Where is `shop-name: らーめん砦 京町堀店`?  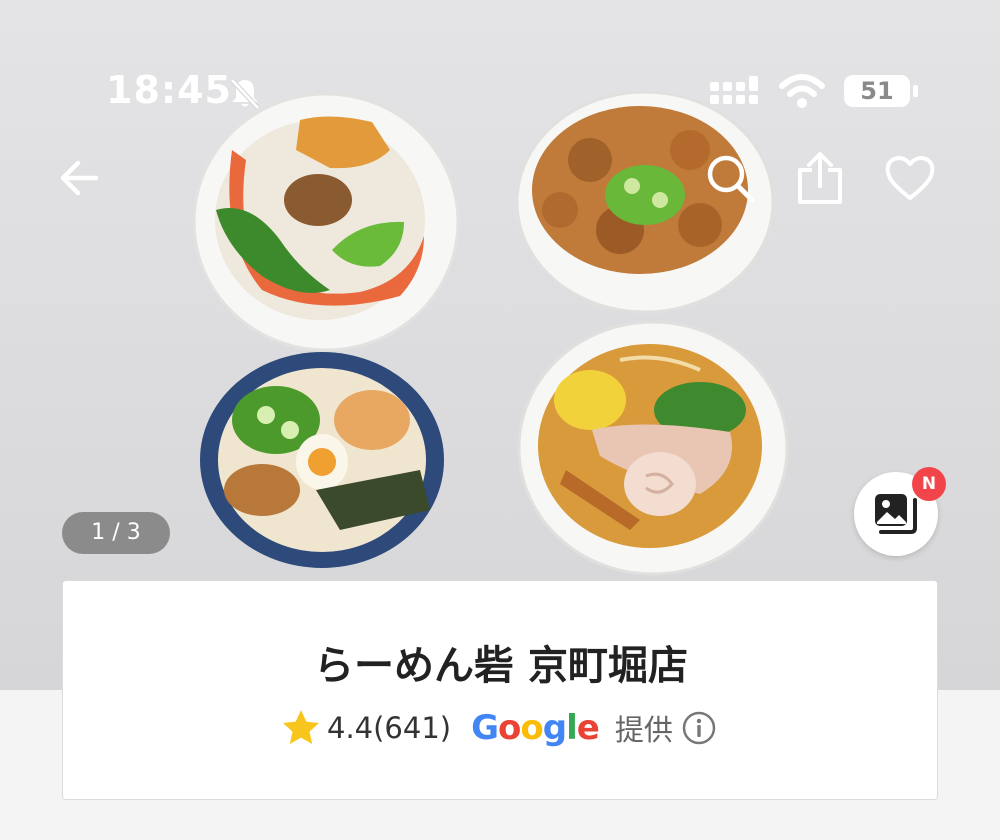
shop-name: らーめん砦 京町堀店 is located at coordinates (501, 666).